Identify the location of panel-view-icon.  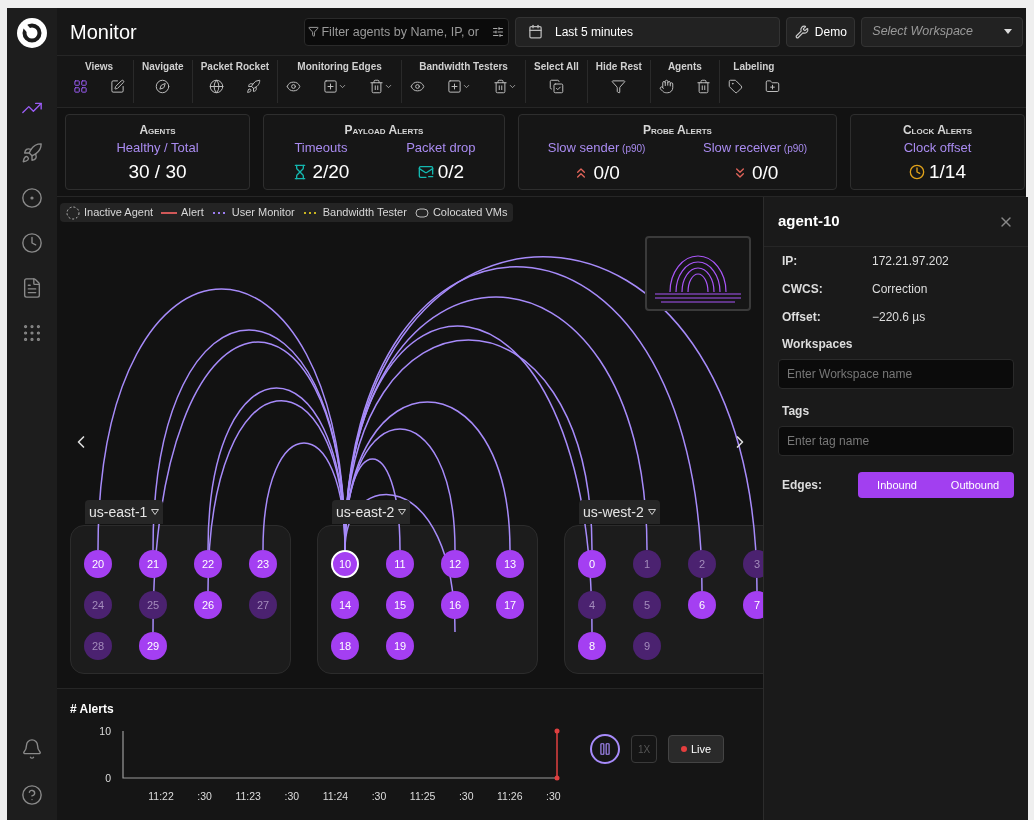
(117, 86).